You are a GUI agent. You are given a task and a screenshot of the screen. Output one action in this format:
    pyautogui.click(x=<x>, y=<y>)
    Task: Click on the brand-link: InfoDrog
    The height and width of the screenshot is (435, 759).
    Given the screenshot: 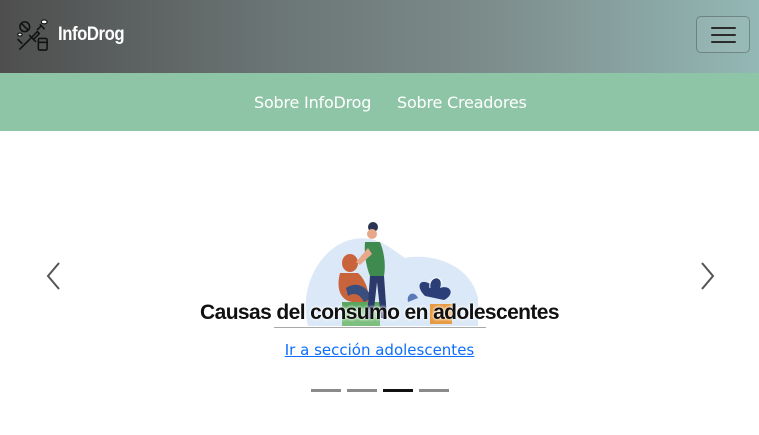 What is the action you would take?
    pyautogui.click(x=74, y=35)
    